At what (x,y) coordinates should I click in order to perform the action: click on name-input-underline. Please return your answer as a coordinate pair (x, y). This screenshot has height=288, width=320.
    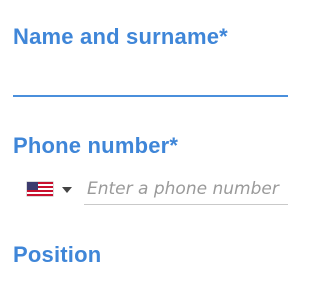
    Looking at the image, I should click on (150, 96).